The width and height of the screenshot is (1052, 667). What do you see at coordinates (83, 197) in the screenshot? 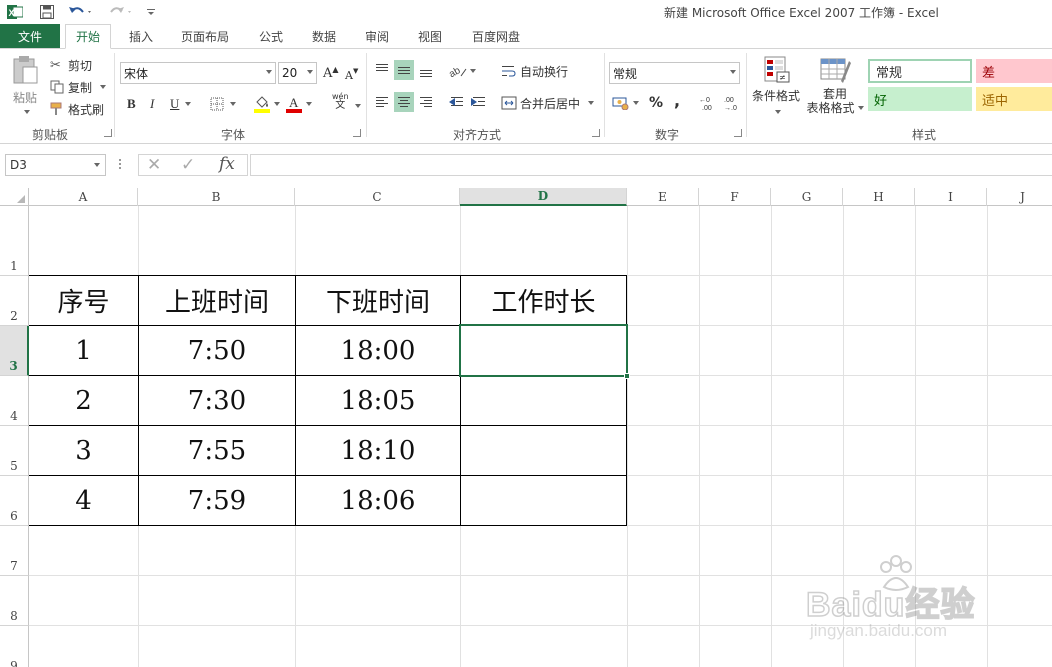
I see `column-header-a: A` at bounding box center [83, 197].